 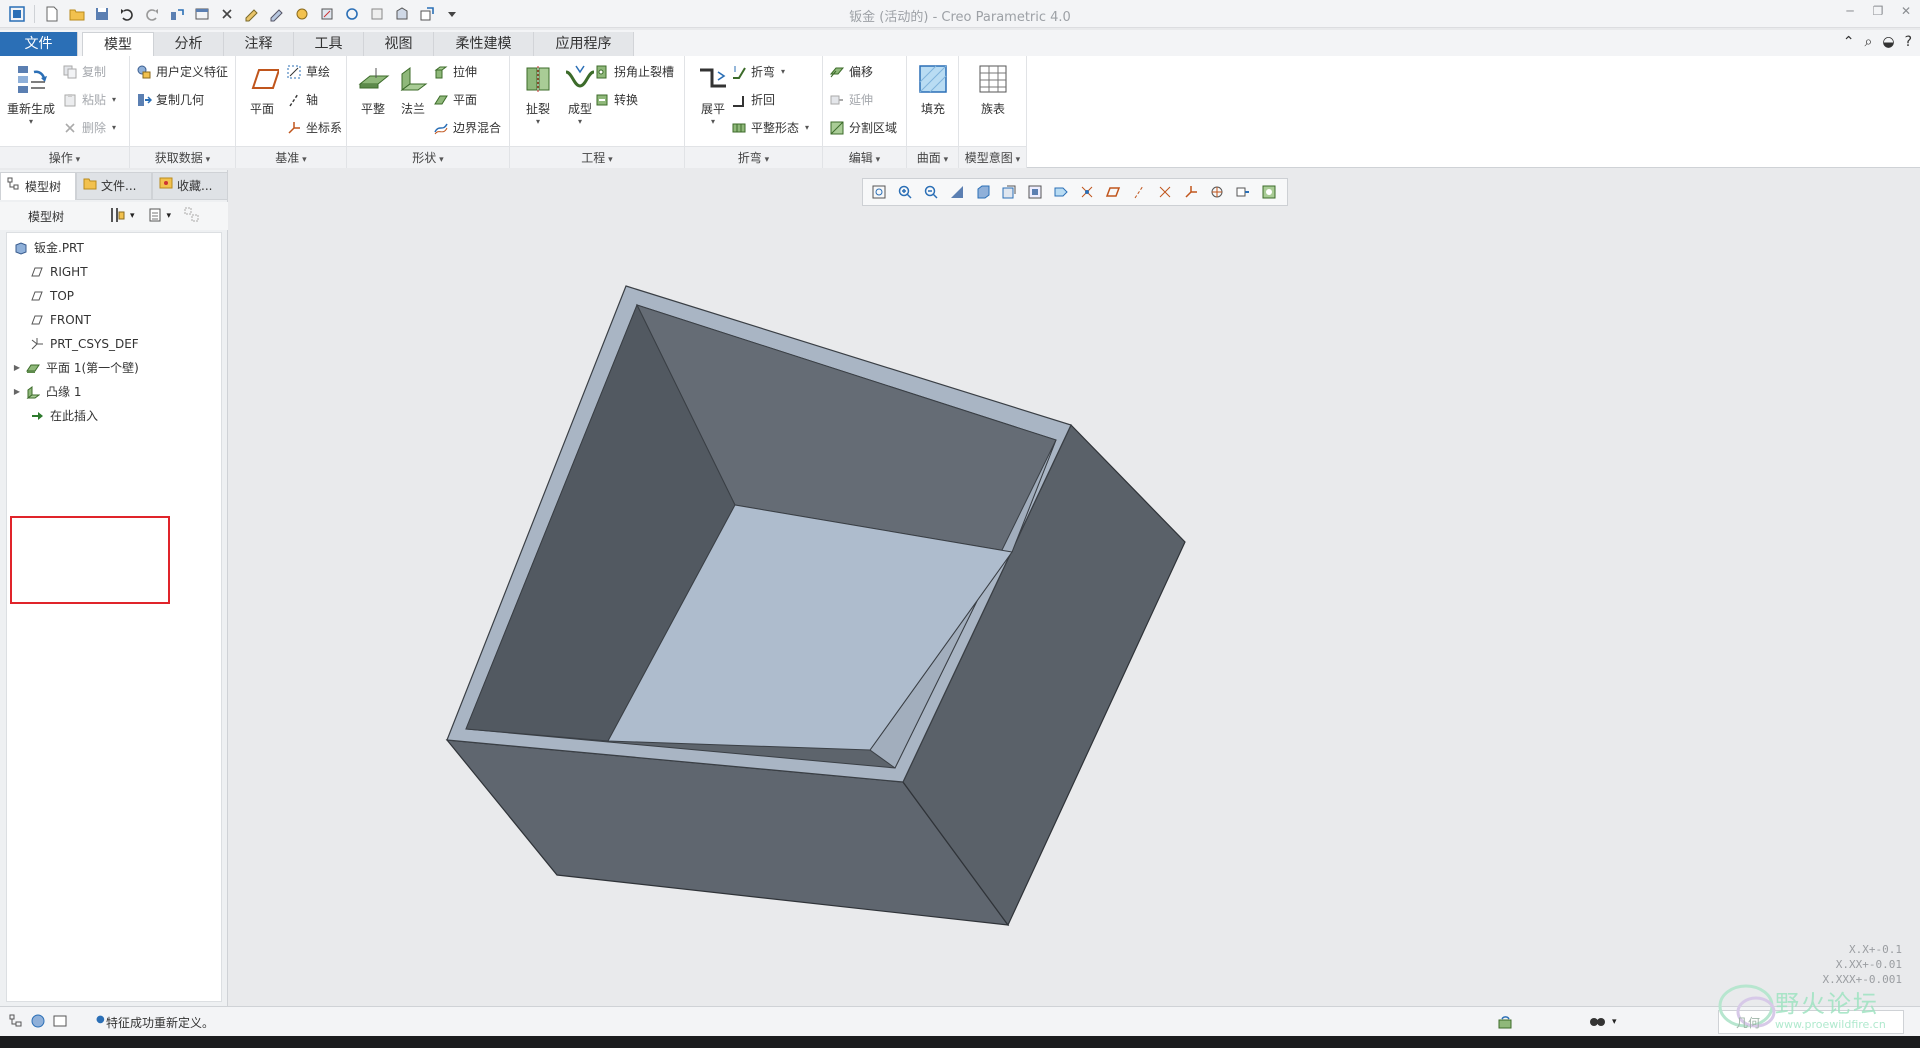 I want to click on flat-state-button: 平整形态 ▾, so click(x=770, y=128).